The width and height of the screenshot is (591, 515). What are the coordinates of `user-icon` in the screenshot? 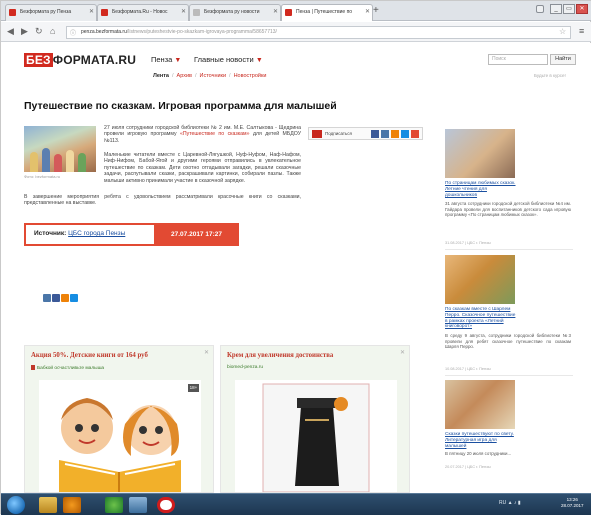 It's located at (540, 9).